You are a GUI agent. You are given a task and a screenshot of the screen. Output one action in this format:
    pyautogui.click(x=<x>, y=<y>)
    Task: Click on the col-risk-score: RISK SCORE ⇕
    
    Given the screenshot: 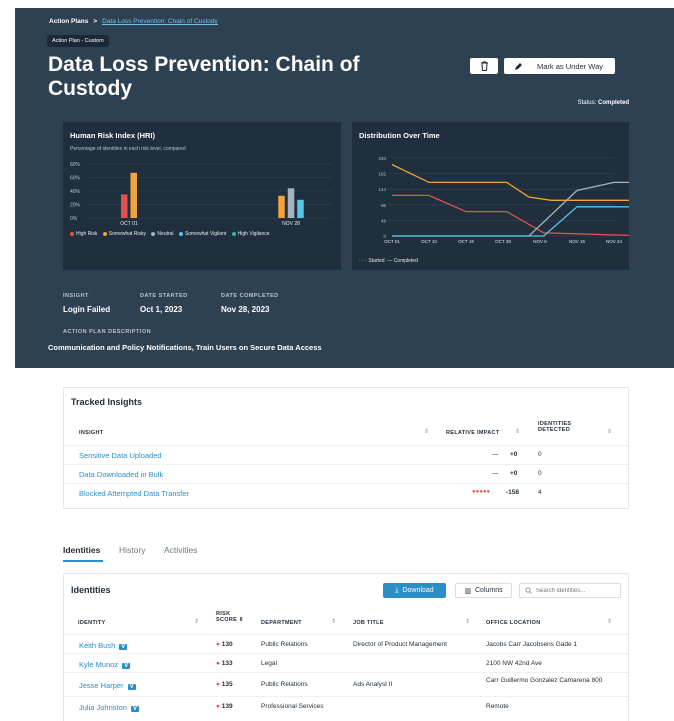 What is the action you would take?
    pyautogui.click(x=230, y=617)
    